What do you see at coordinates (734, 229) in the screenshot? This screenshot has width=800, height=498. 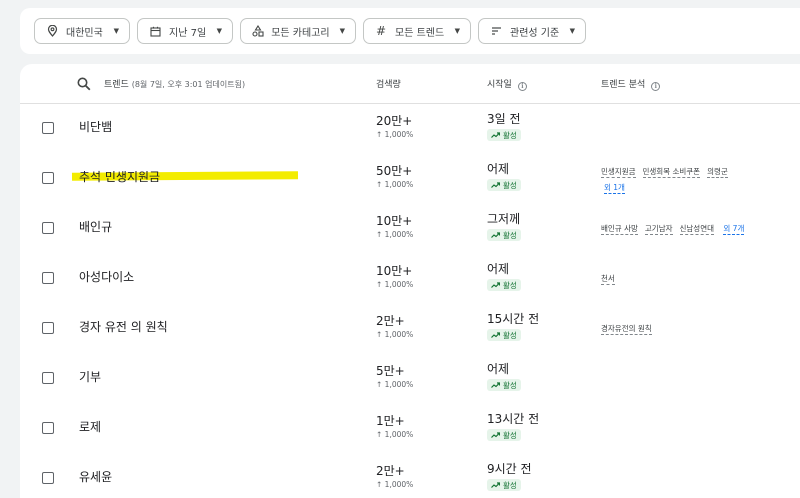 I see `more-link: 외 7개` at bounding box center [734, 229].